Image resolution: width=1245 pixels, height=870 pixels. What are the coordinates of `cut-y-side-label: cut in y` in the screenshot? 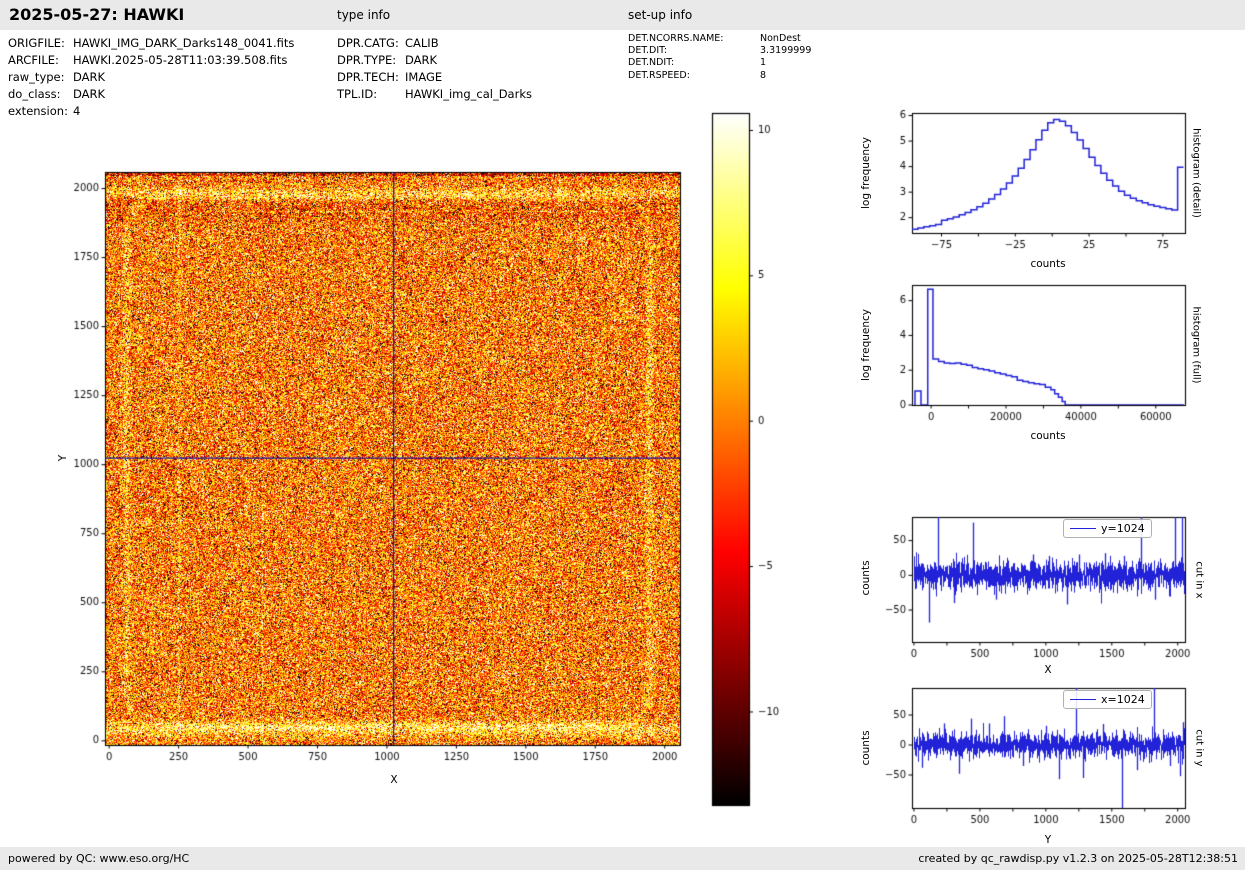 It's located at (1199, 748).